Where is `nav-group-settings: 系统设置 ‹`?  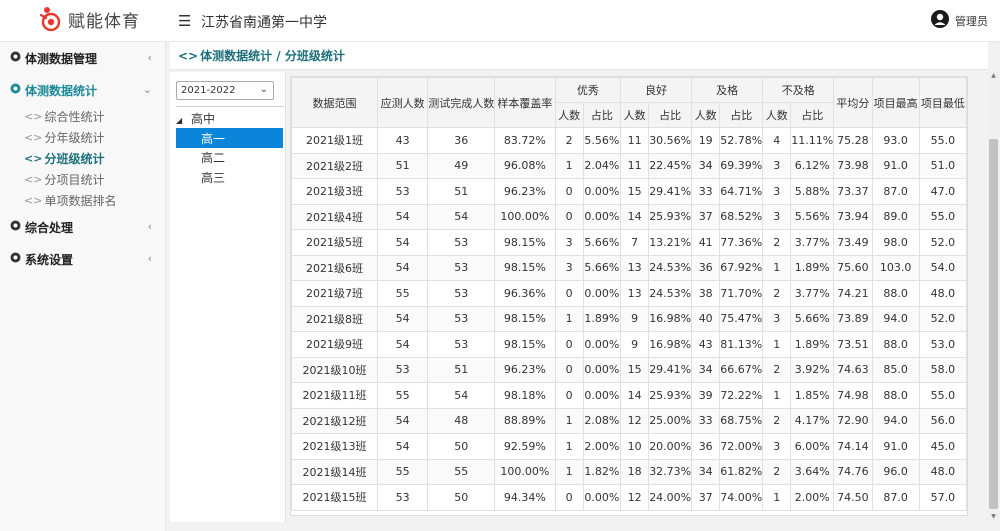 nav-group-settings: 系统设置 ‹ is located at coordinates (82, 259).